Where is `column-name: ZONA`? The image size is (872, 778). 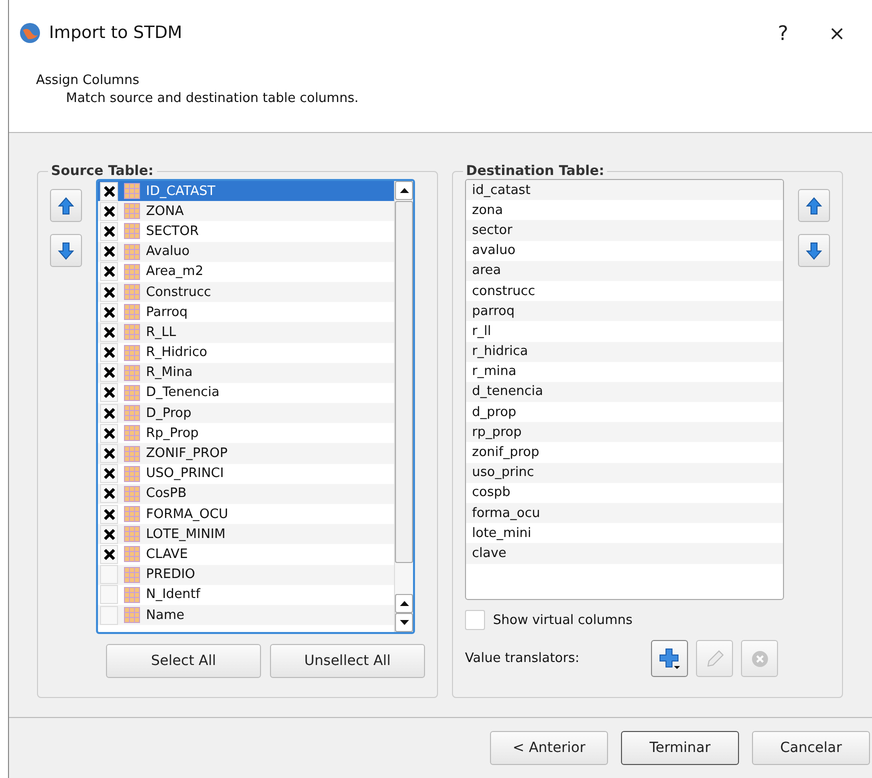 column-name: ZONA is located at coordinates (165, 211).